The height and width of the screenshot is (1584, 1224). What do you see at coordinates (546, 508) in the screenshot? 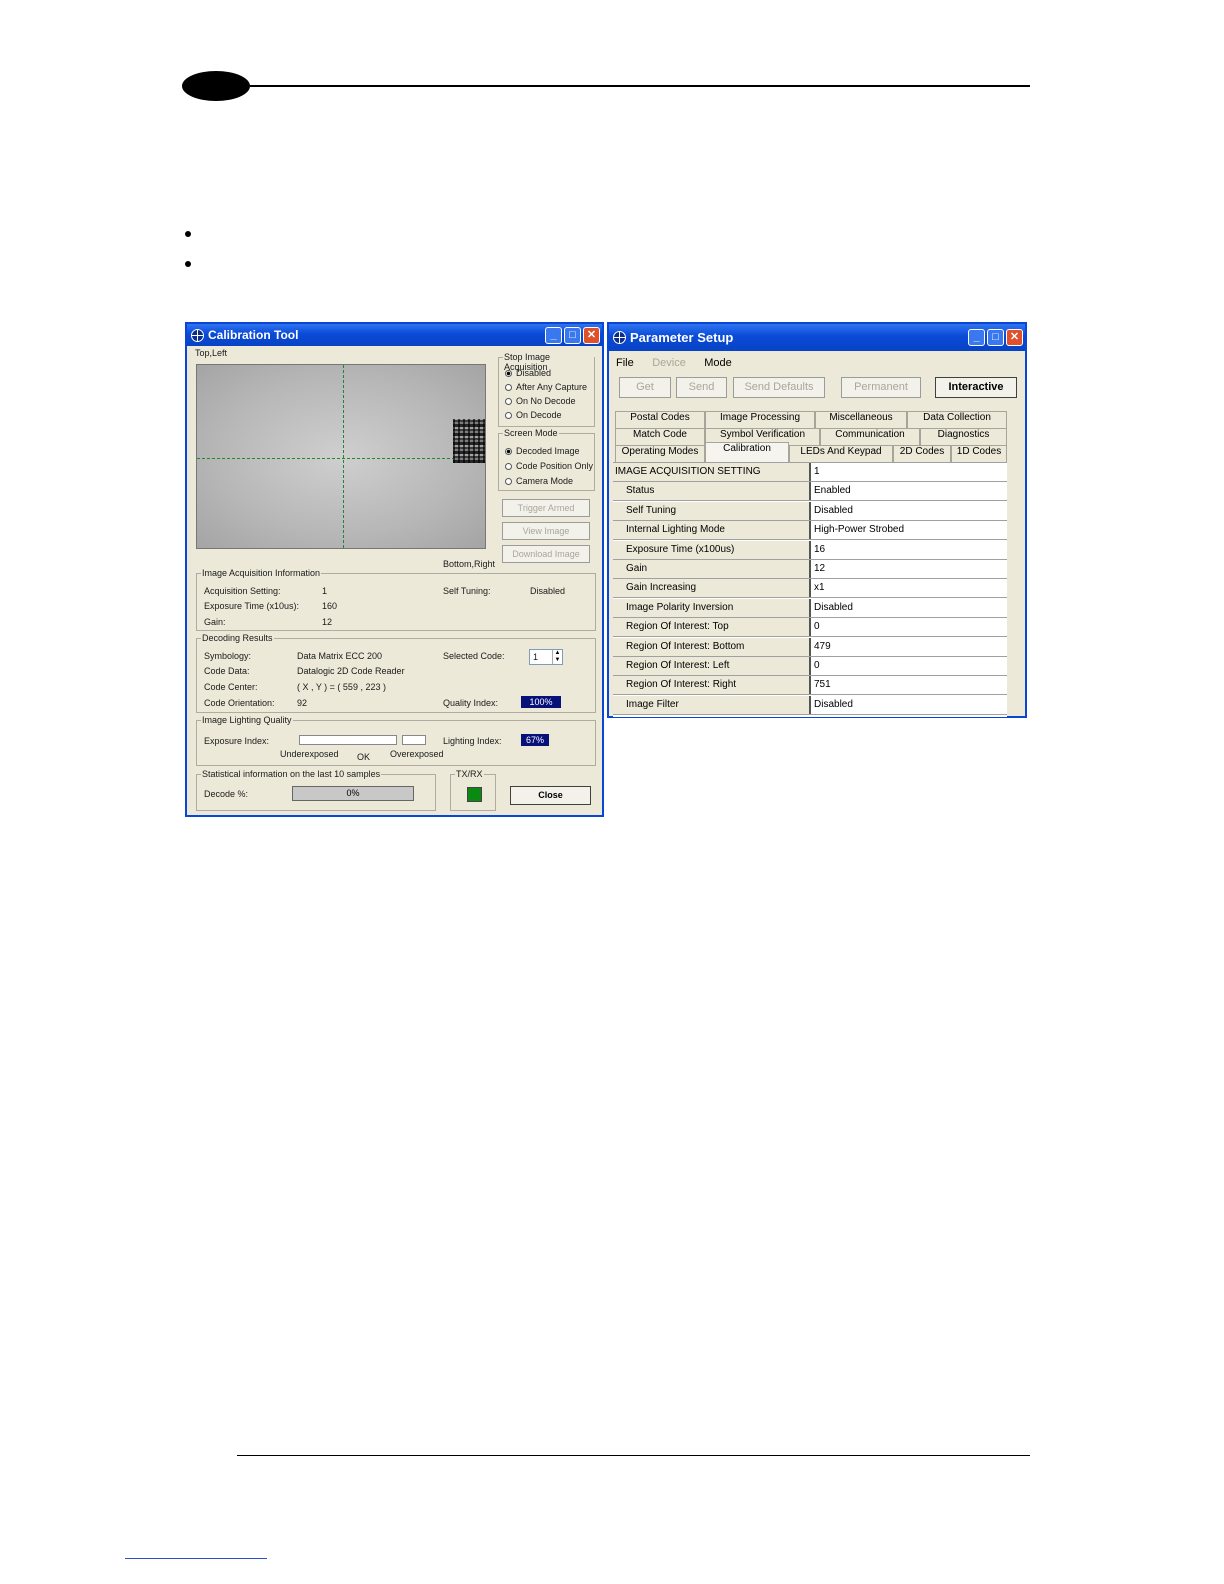
I see `trigger-armed-button: Trigger Armed` at bounding box center [546, 508].